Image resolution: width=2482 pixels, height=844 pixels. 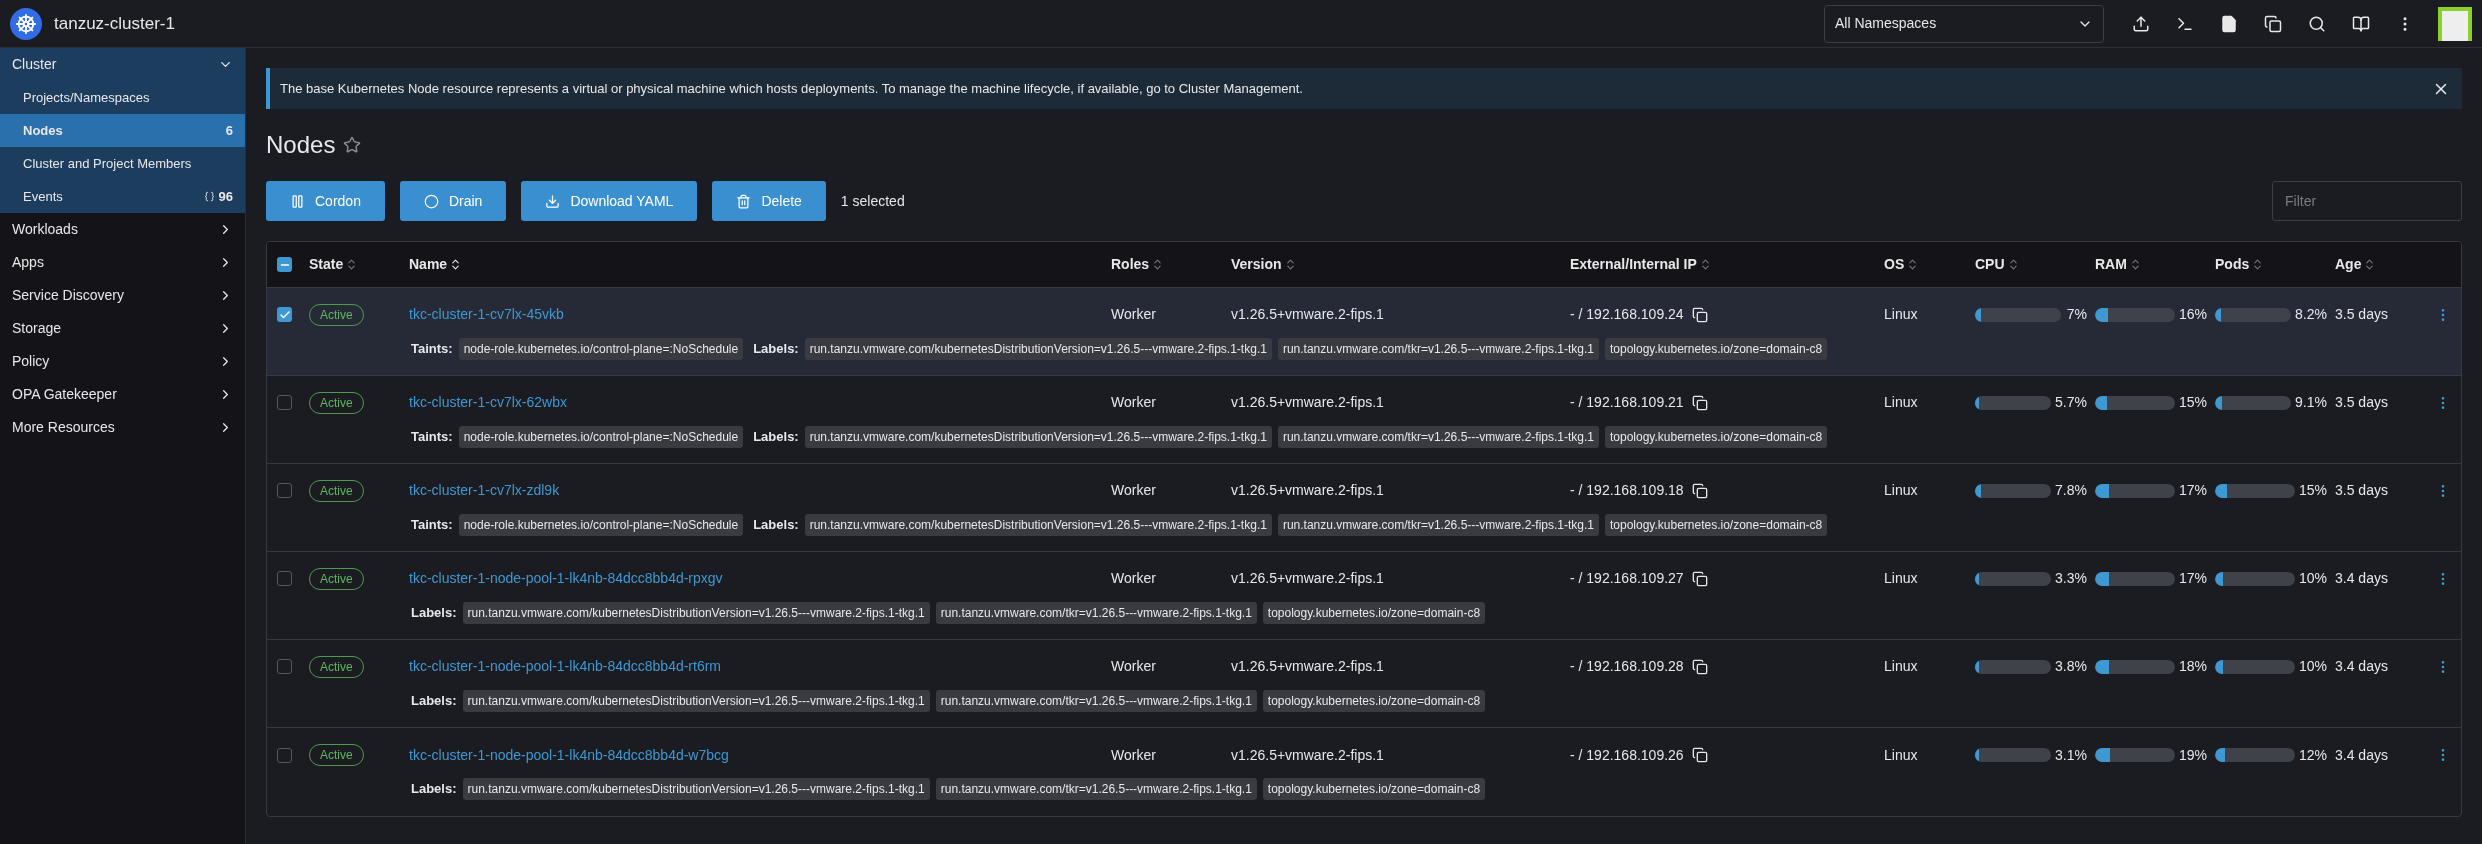 I want to click on node-link: tkc-cluster-1-cv7lx-zdl9k, so click(x=484, y=490).